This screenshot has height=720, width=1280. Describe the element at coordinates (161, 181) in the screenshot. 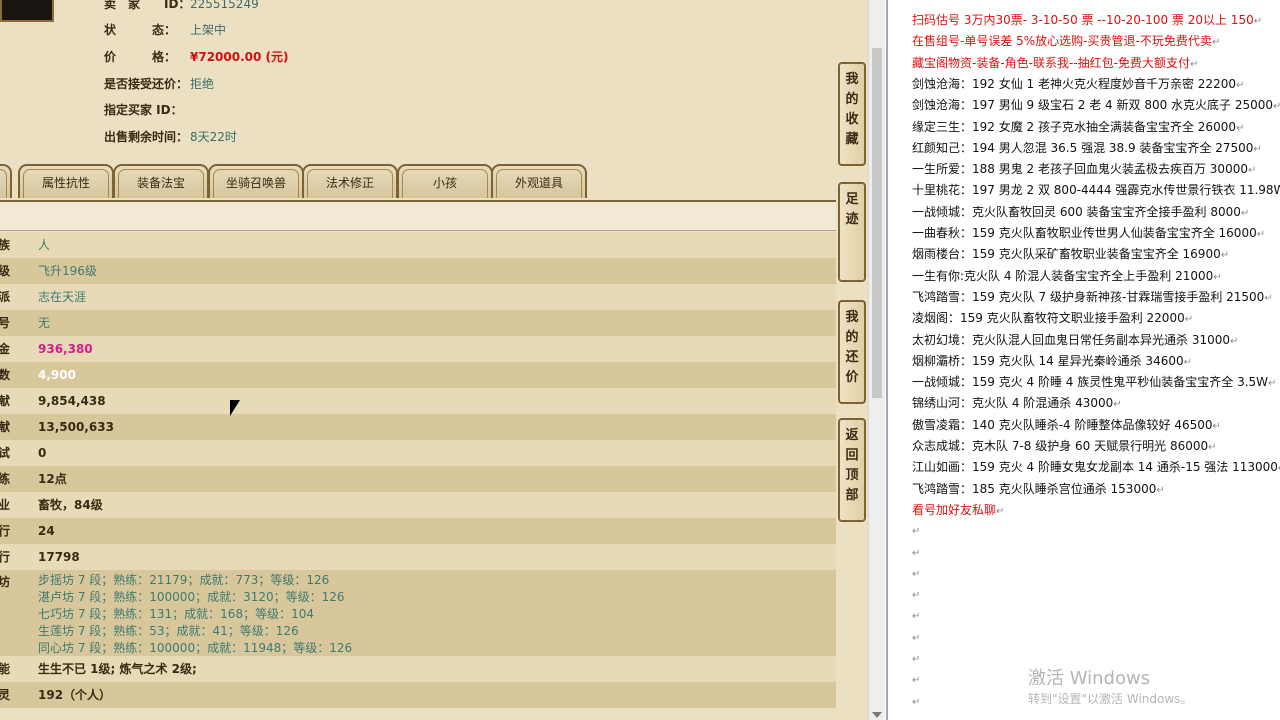

I see `tab-equipment: 装备法宝` at that location.